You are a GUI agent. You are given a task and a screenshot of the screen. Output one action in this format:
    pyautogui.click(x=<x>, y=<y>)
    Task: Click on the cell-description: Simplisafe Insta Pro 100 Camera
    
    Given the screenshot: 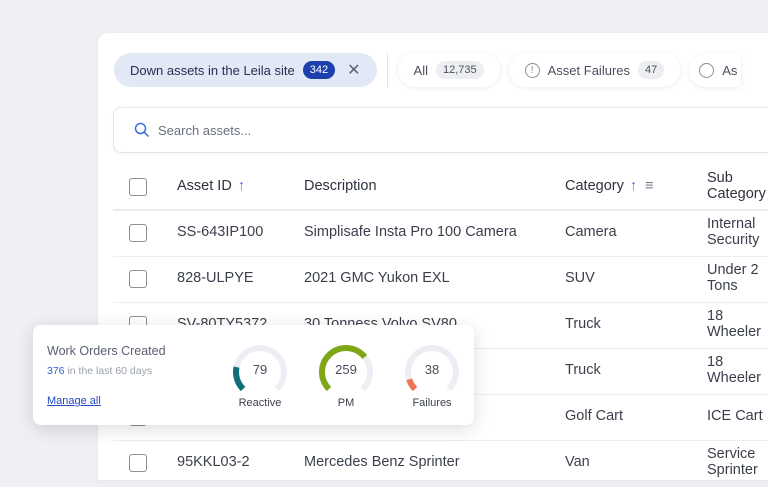 What is the action you would take?
    pyautogui.click(x=434, y=233)
    